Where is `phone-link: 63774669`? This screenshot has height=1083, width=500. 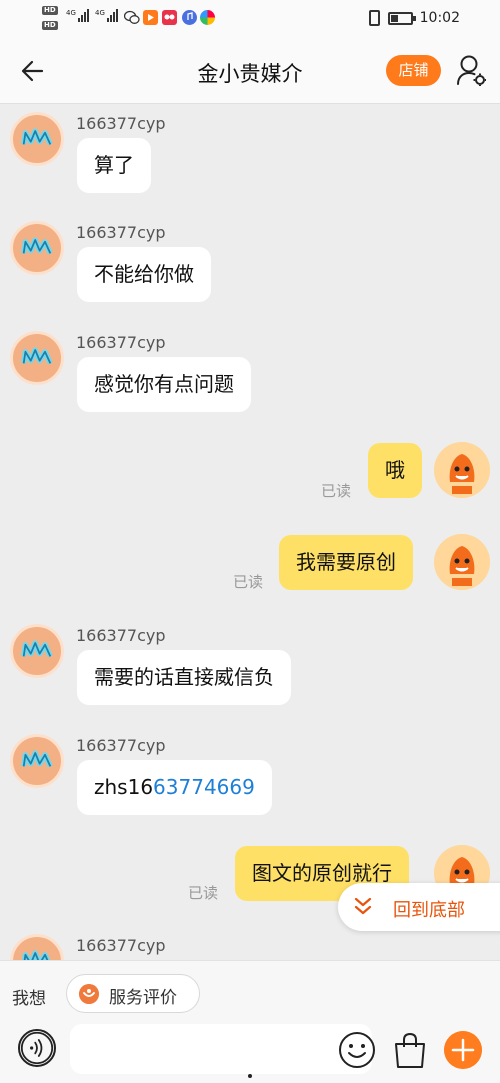
phone-link: 63774669 is located at coordinates (204, 787).